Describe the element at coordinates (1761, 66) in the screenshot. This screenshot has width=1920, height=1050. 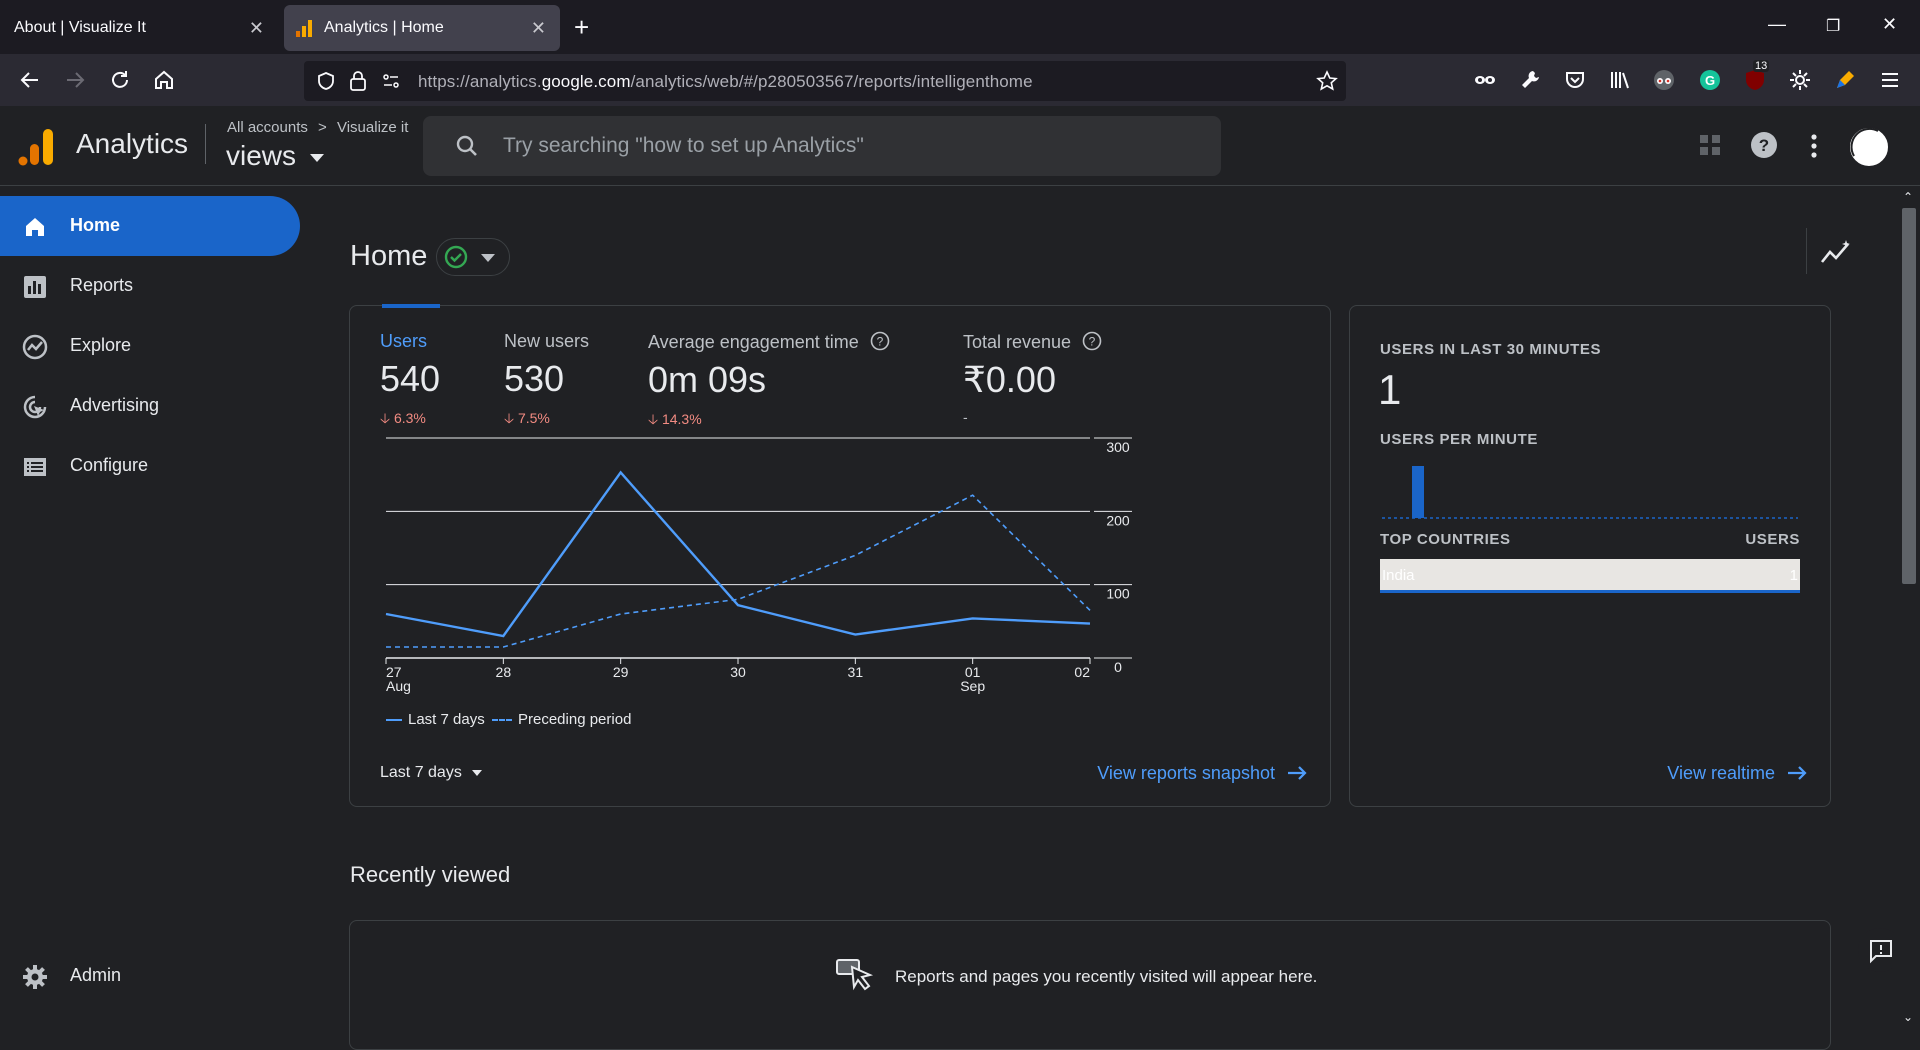
I see `notification-badge: 13` at that location.